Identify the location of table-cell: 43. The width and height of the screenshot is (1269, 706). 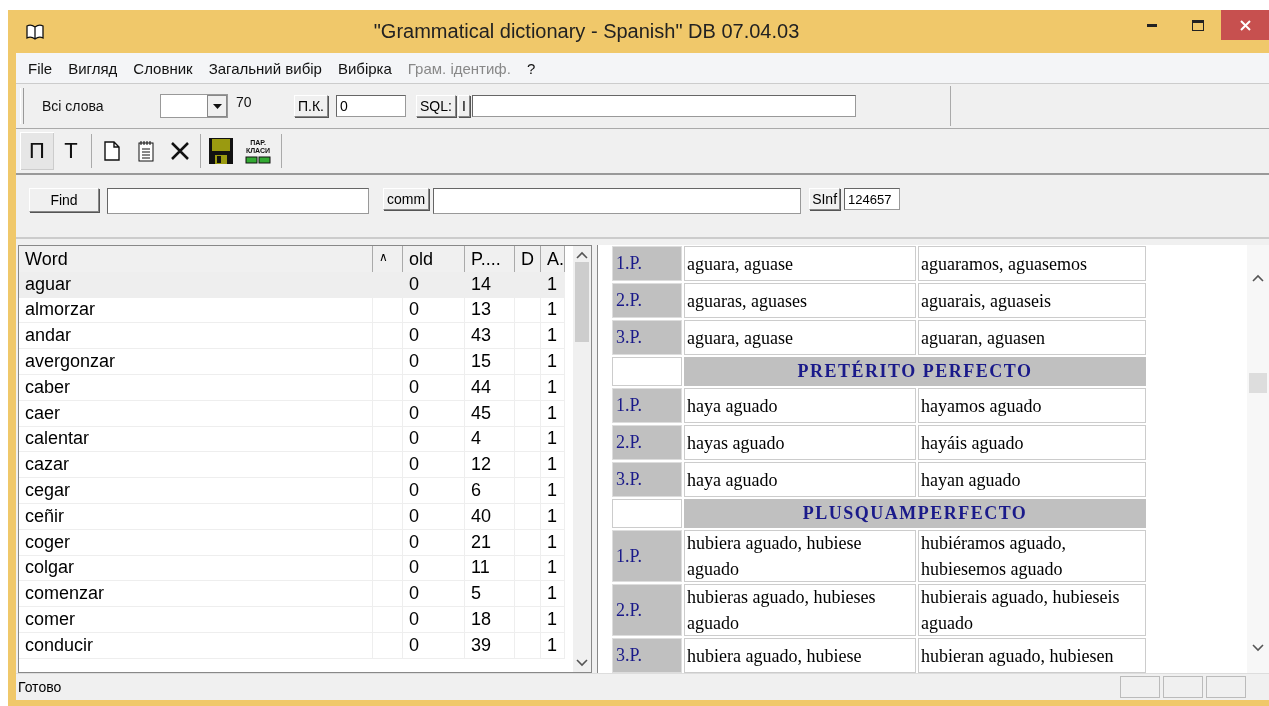
(490, 336).